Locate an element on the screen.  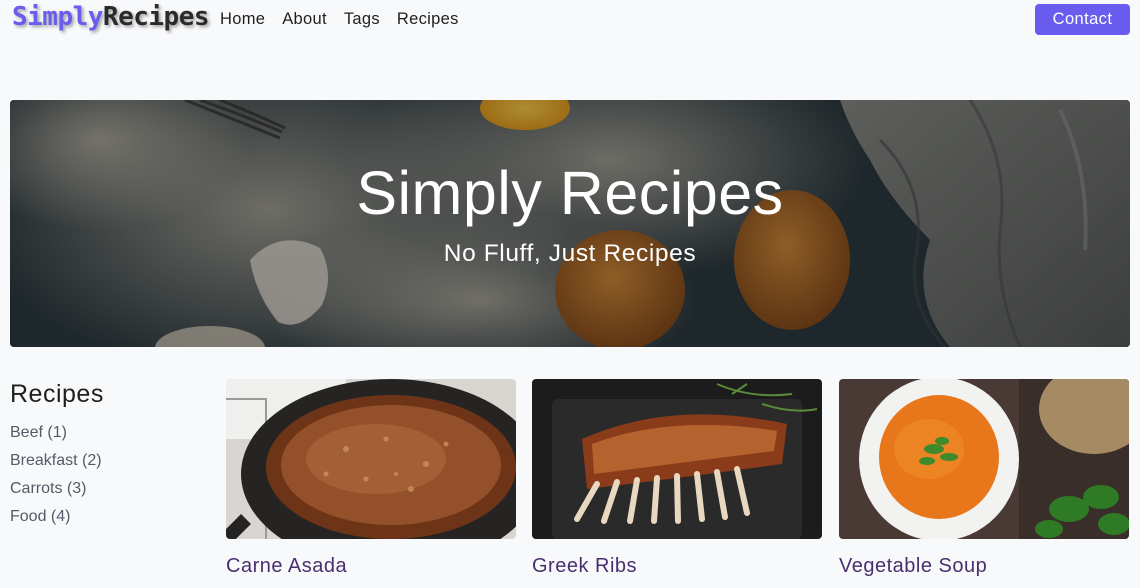
hero-subtitle: No Fluff, Just Recipes is located at coordinates (570, 253).